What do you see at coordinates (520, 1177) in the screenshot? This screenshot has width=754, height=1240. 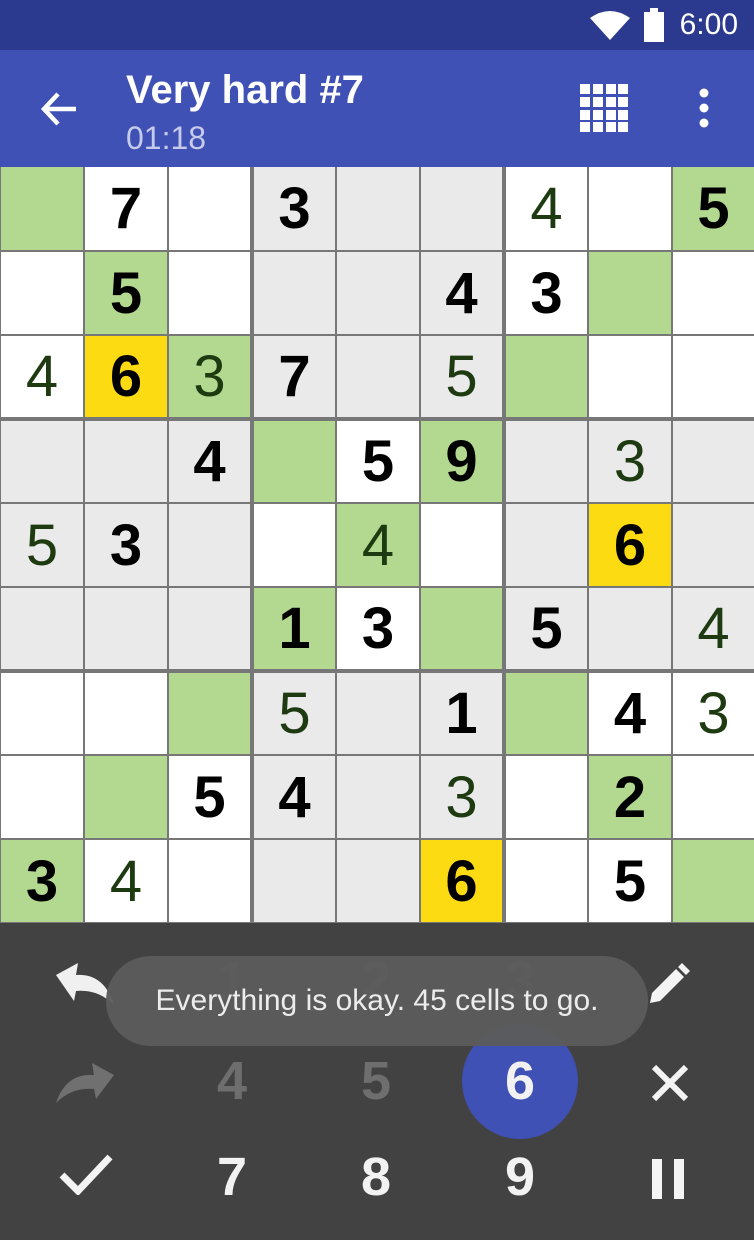 I see `number-key-9: 9` at bounding box center [520, 1177].